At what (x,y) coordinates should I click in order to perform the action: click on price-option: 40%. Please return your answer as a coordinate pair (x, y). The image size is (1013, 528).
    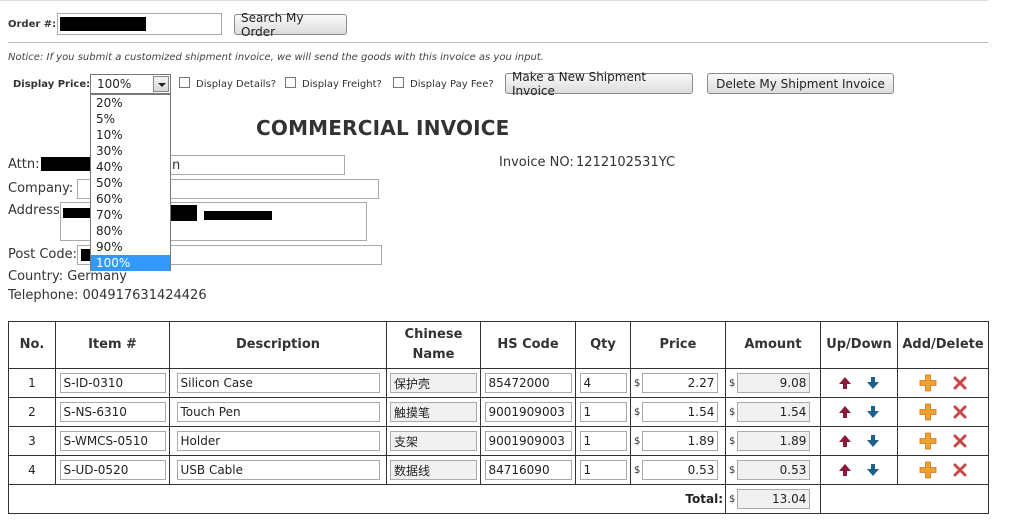
    Looking at the image, I should click on (130, 167).